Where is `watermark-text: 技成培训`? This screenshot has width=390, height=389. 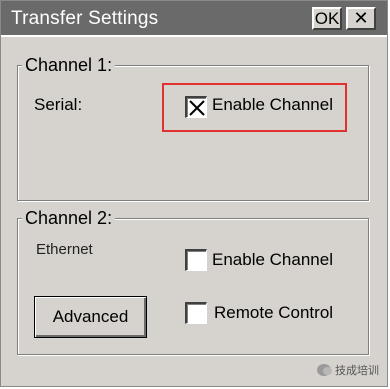 watermark-text: 技成培训 is located at coordinates (357, 371).